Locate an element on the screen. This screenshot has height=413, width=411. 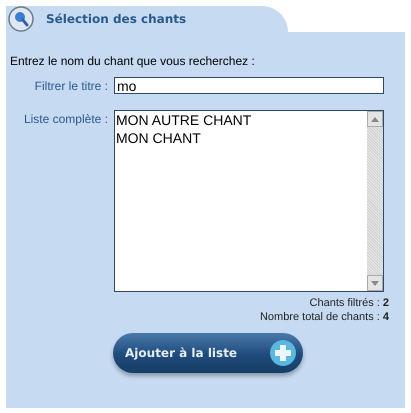
filter-label: Filtrer le titre : is located at coordinates (71, 85).